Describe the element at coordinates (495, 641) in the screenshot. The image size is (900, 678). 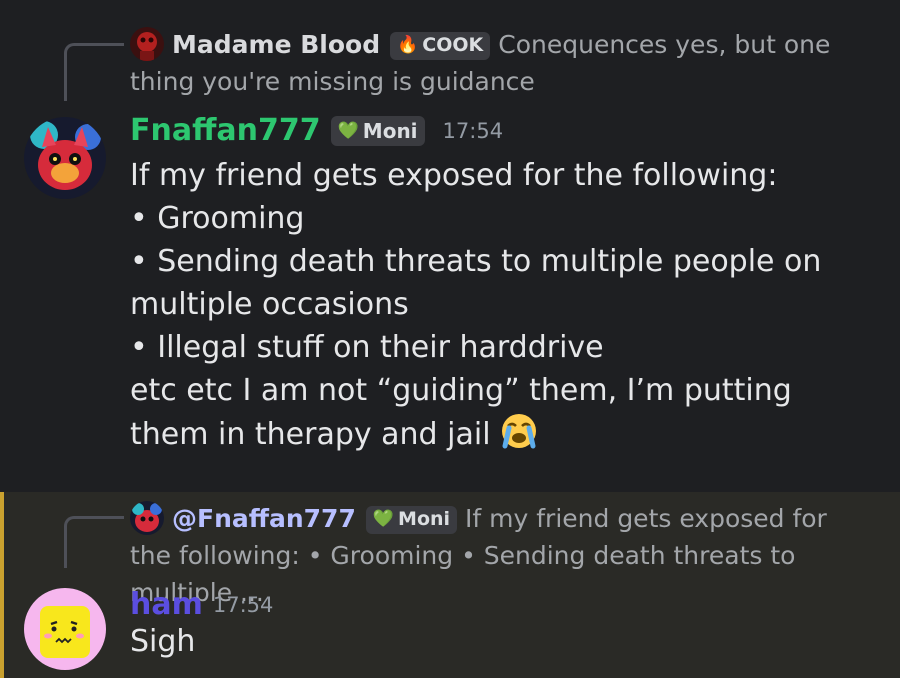
I see `message-content: Sigh` at that location.